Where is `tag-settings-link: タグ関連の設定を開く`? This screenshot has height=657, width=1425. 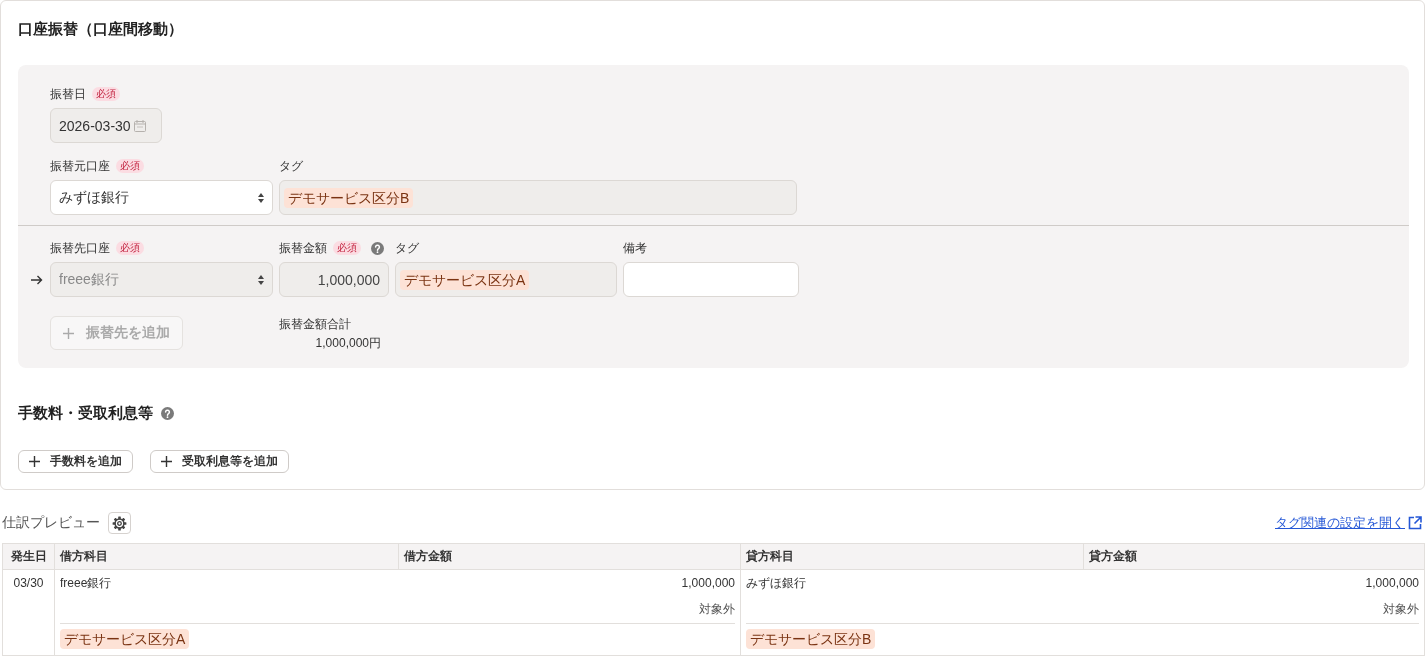
tag-settings-link: タグ関連の設定を開く is located at coordinates (1348, 523).